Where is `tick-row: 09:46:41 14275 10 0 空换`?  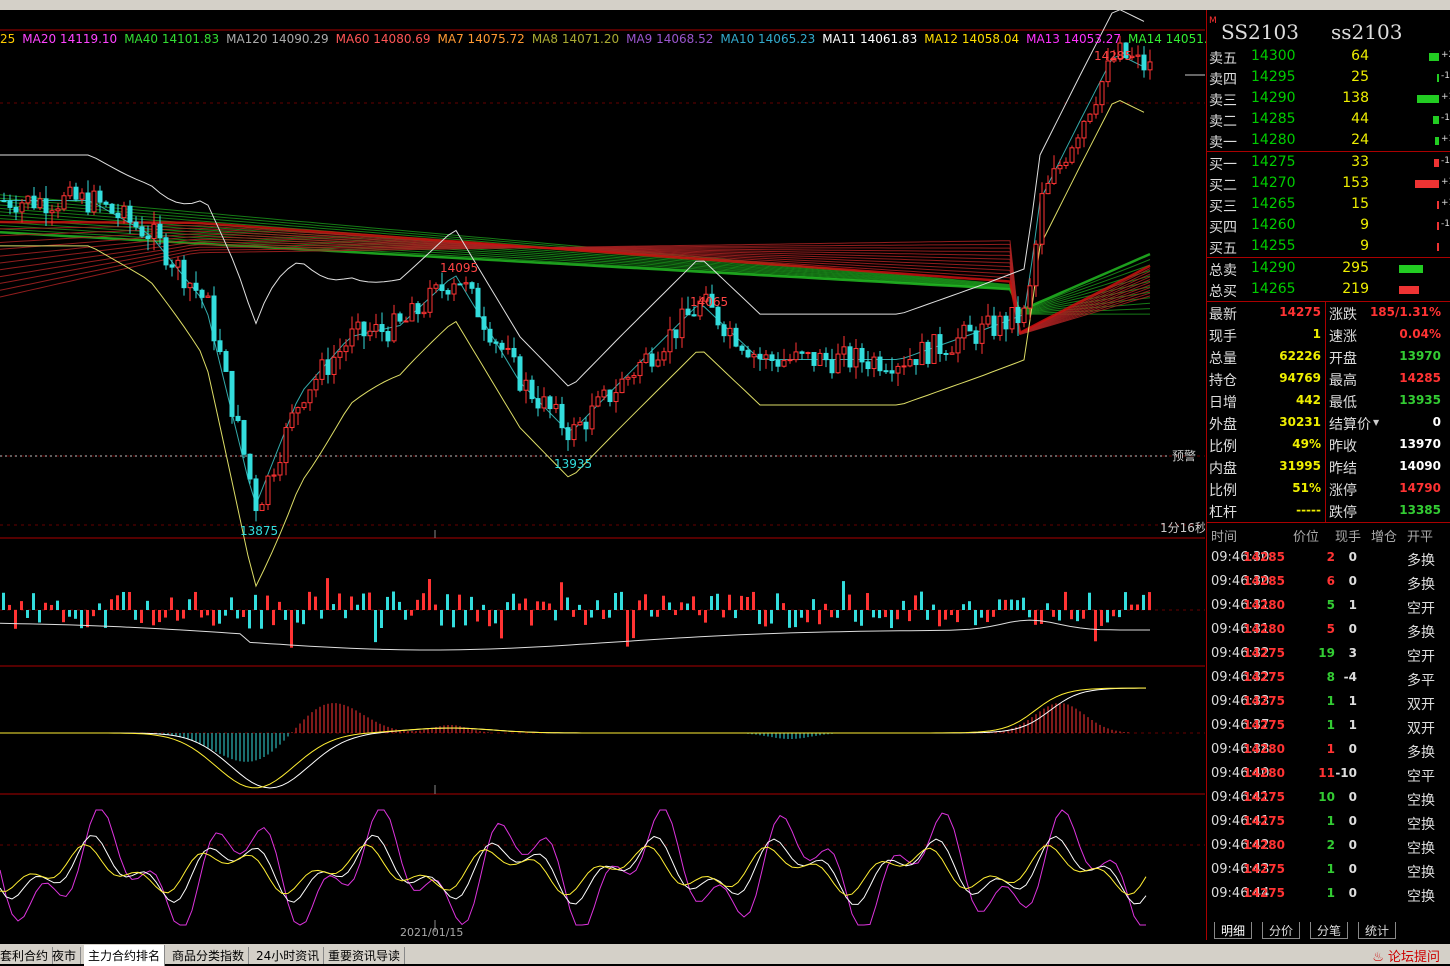
tick-row: 09:46:41 14275 10 0 空换 is located at coordinates (1328, 798).